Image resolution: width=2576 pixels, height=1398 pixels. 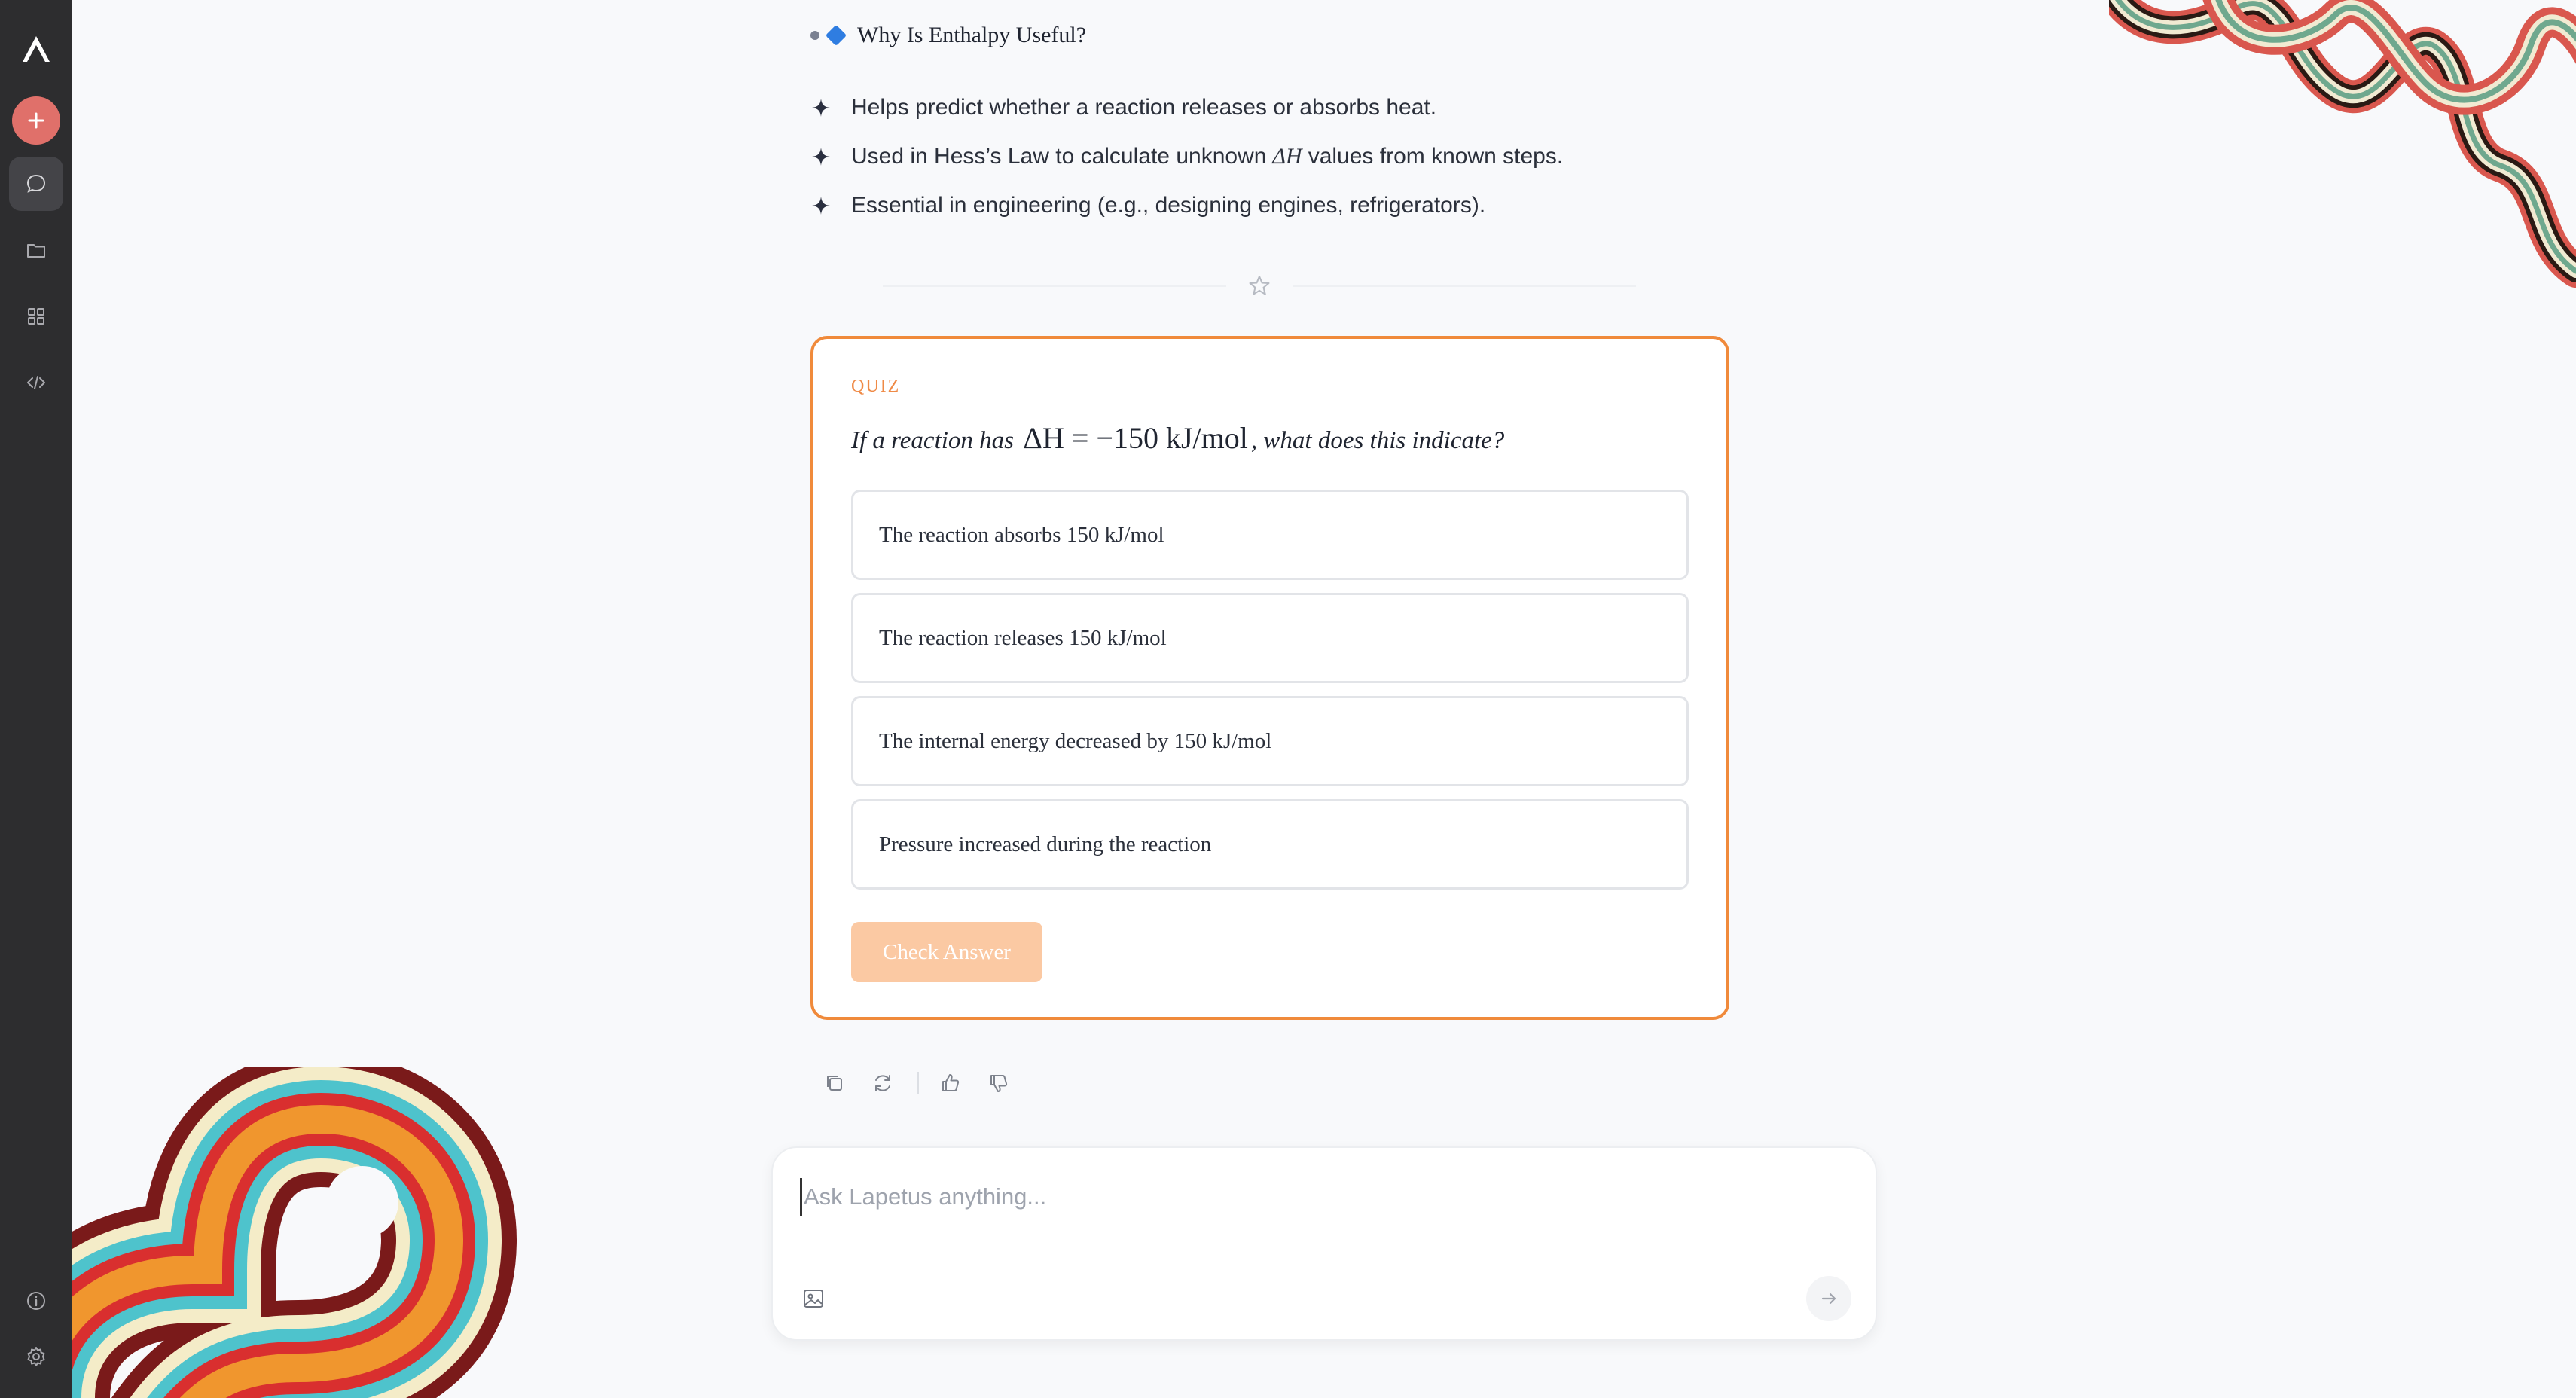 I want to click on new-chat-button, so click(x=36, y=121).